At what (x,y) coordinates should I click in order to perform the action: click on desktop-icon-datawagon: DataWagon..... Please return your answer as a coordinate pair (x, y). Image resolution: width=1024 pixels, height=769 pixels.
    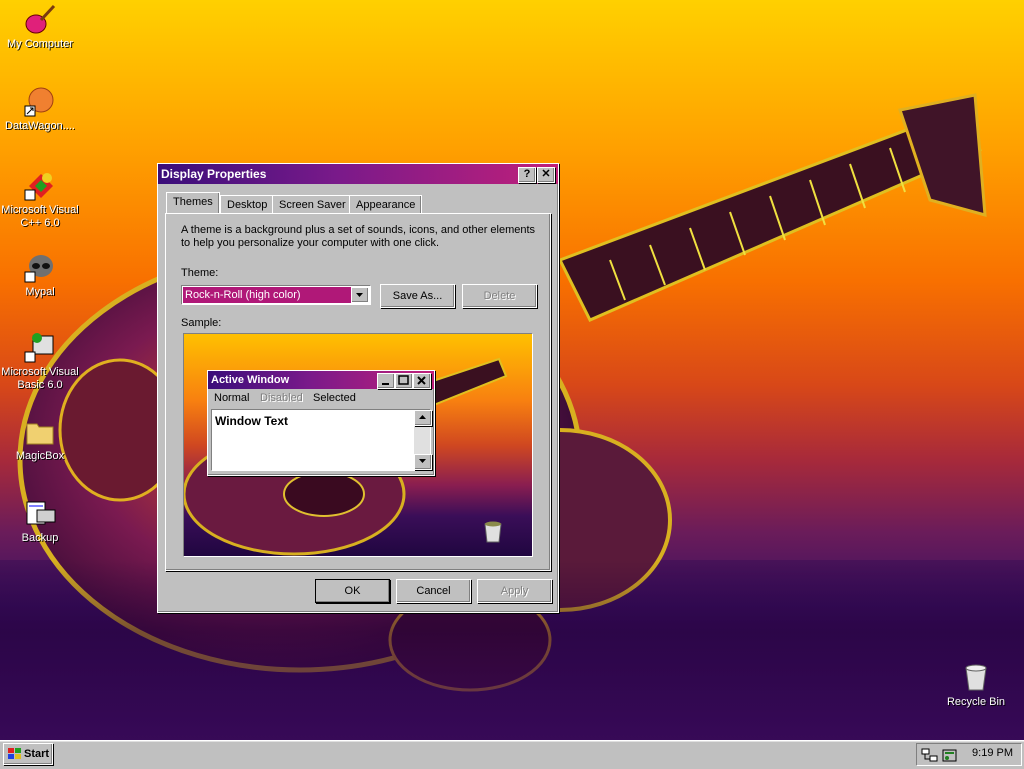
    Looking at the image, I should click on (40, 108).